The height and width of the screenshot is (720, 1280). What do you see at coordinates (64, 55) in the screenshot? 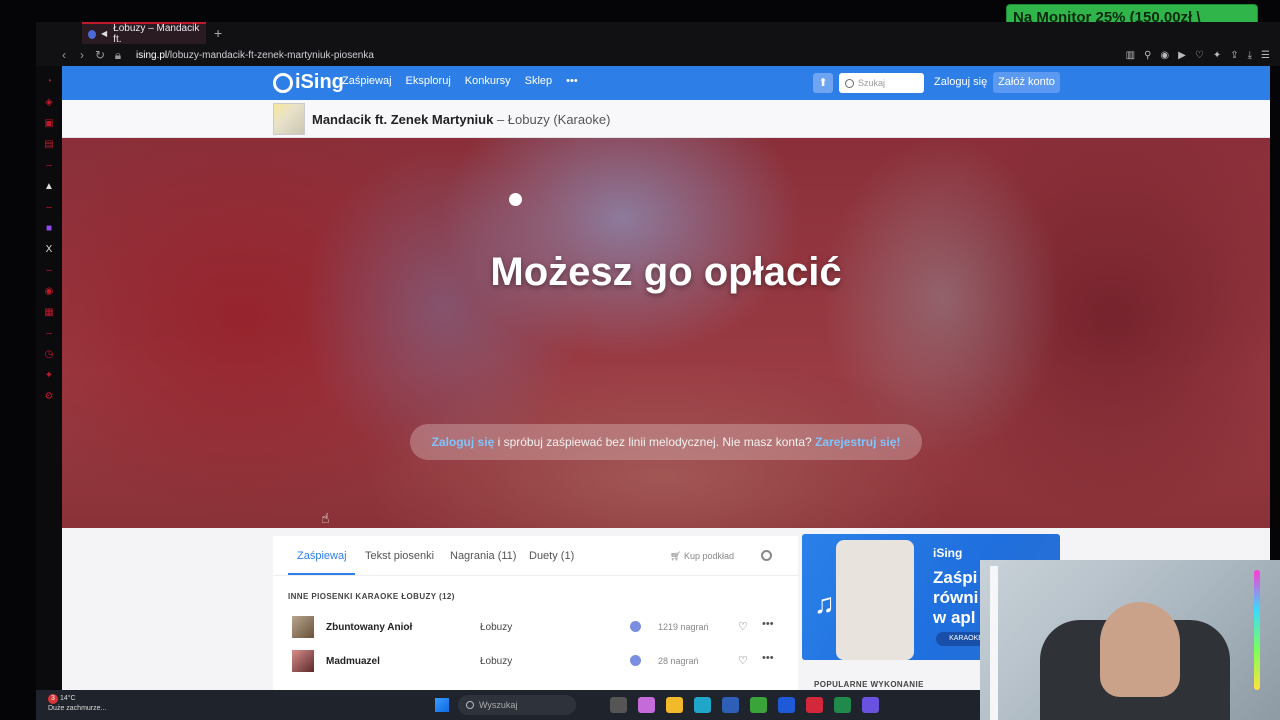
I see `back-arrow-icon: ‹` at bounding box center [64, 55].